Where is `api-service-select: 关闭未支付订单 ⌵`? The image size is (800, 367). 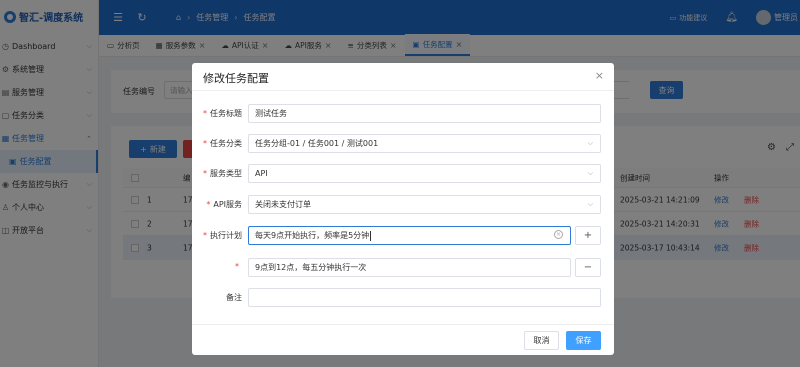
api-service-select: 关闭未支付订单 ⌵ is located at coordinates (424, 204).